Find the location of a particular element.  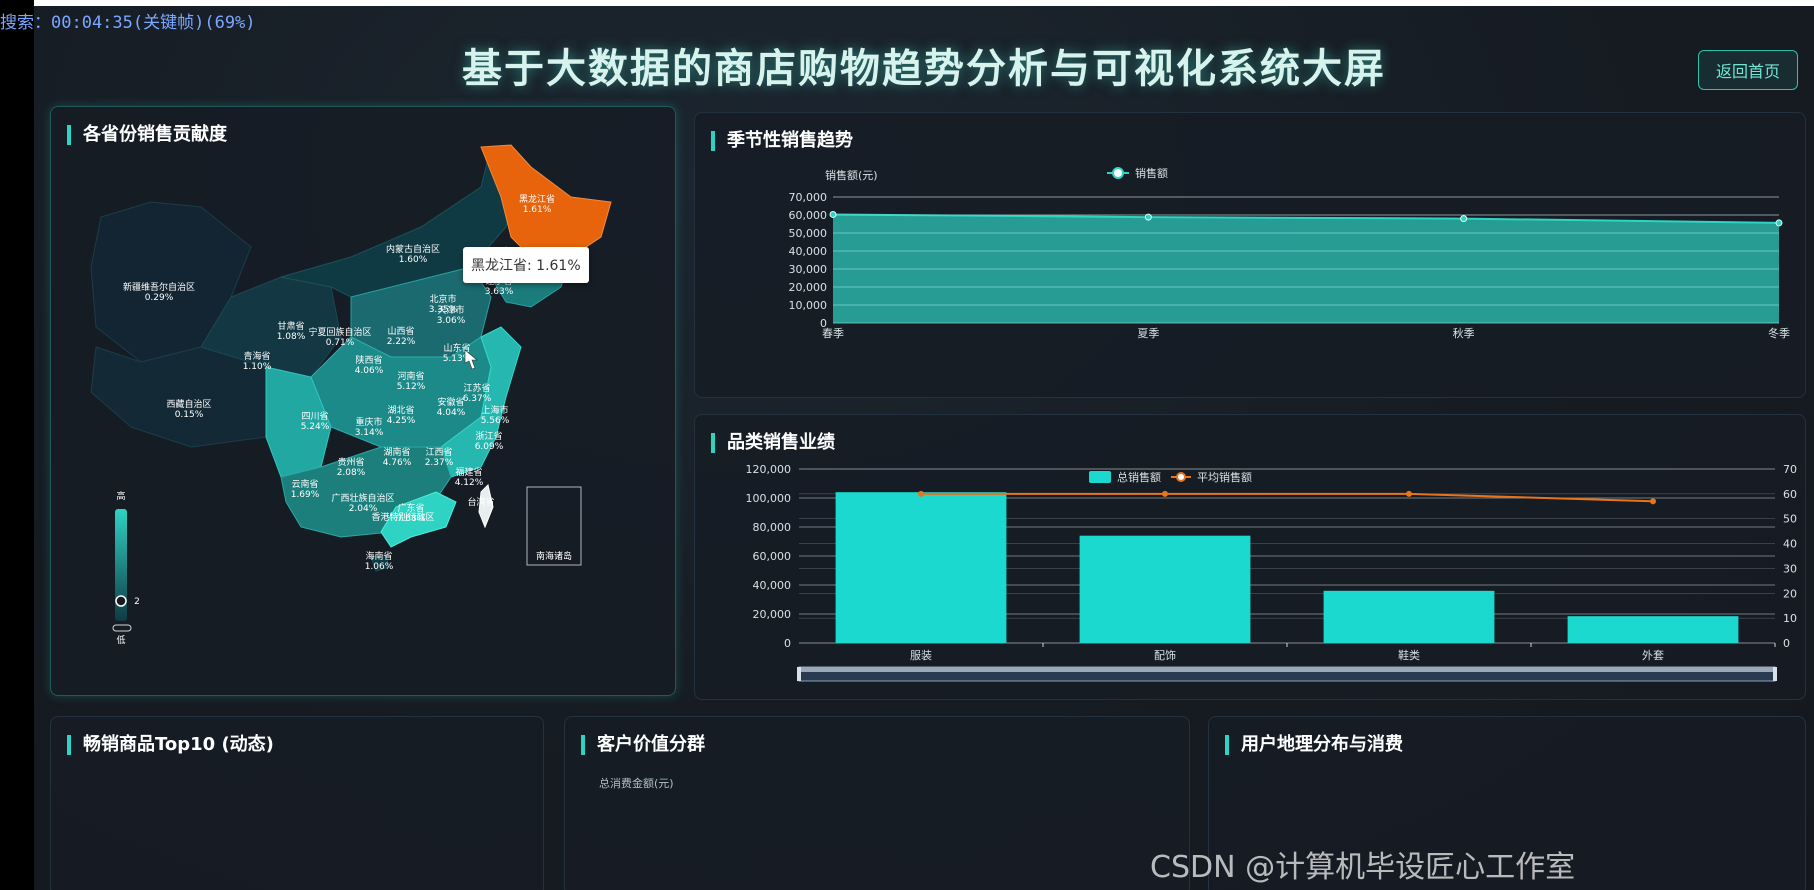

province-name-label: 甘肃省 is located at coordinates (290, 326).